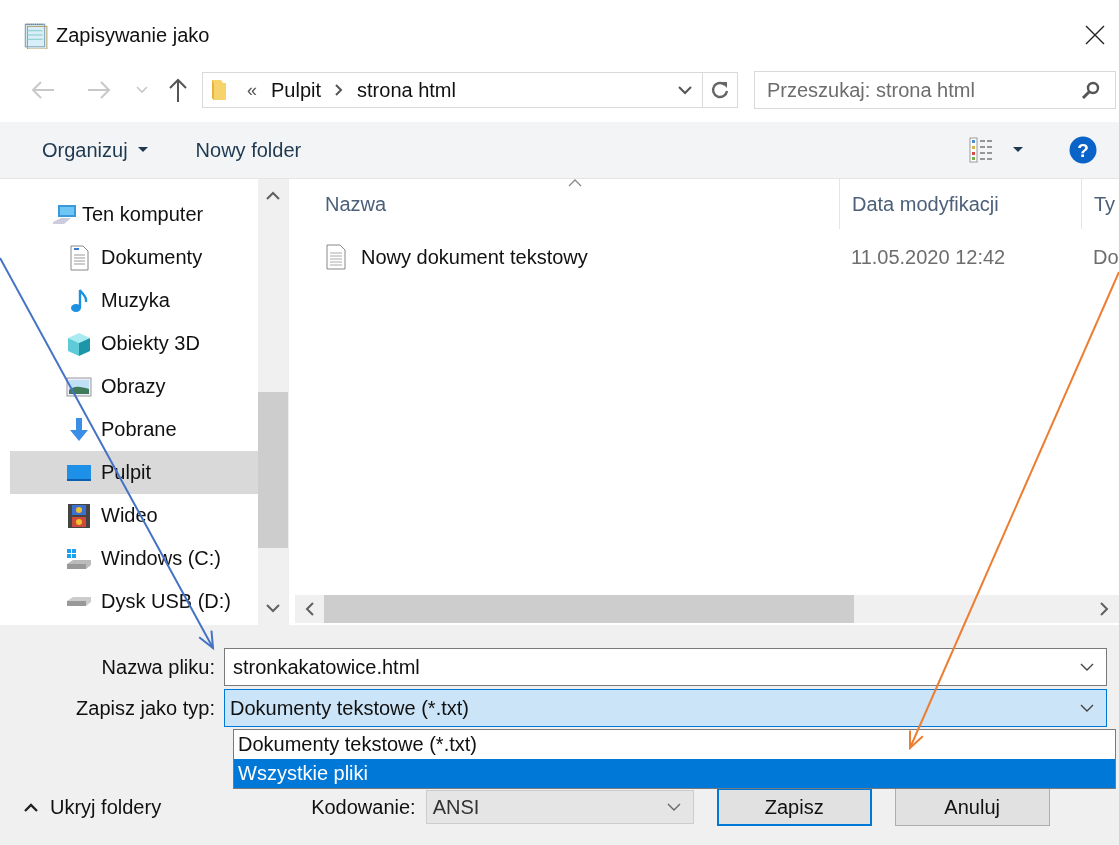 The height and width of the screenshot is (845, 1119). I want to click on field-label: Kodowanie:, so click(363, 807).